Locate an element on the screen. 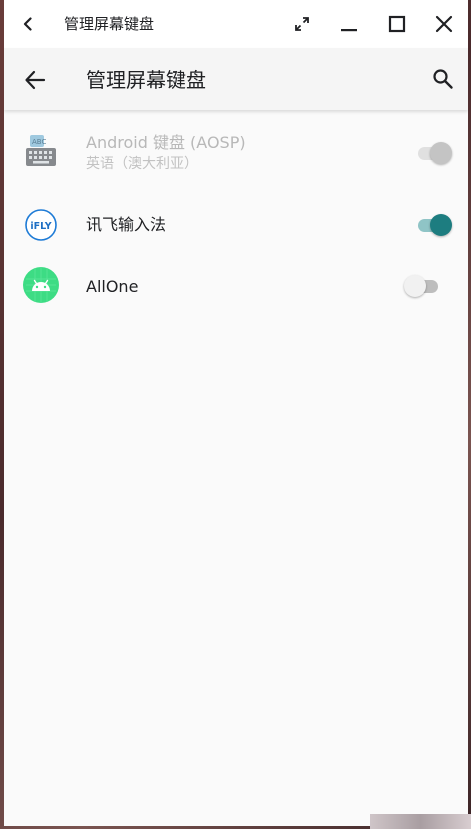 The width and height of the screenshot is (471, 829). close-button is located at coordinates (444, 24).